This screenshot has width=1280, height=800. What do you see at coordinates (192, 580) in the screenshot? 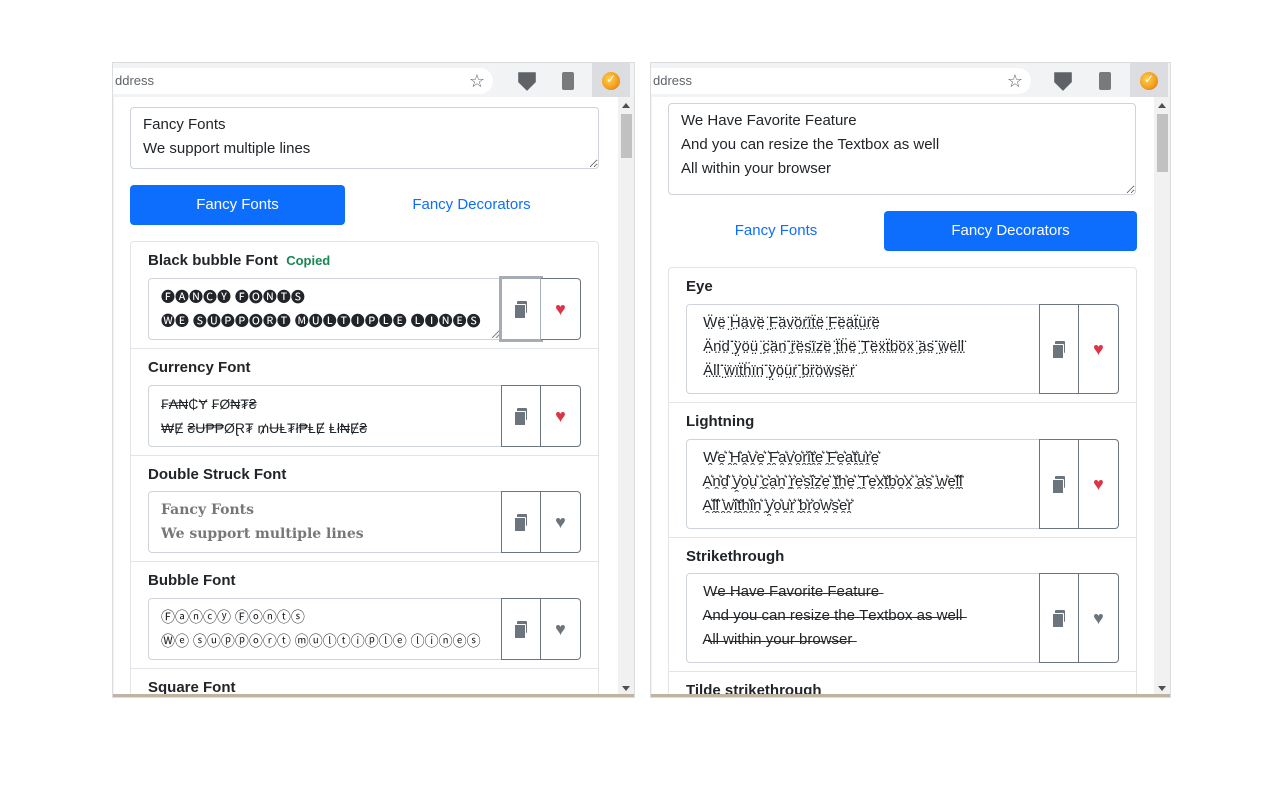
I see `font-name: Bubble Font` at bounding box center [192, 580].